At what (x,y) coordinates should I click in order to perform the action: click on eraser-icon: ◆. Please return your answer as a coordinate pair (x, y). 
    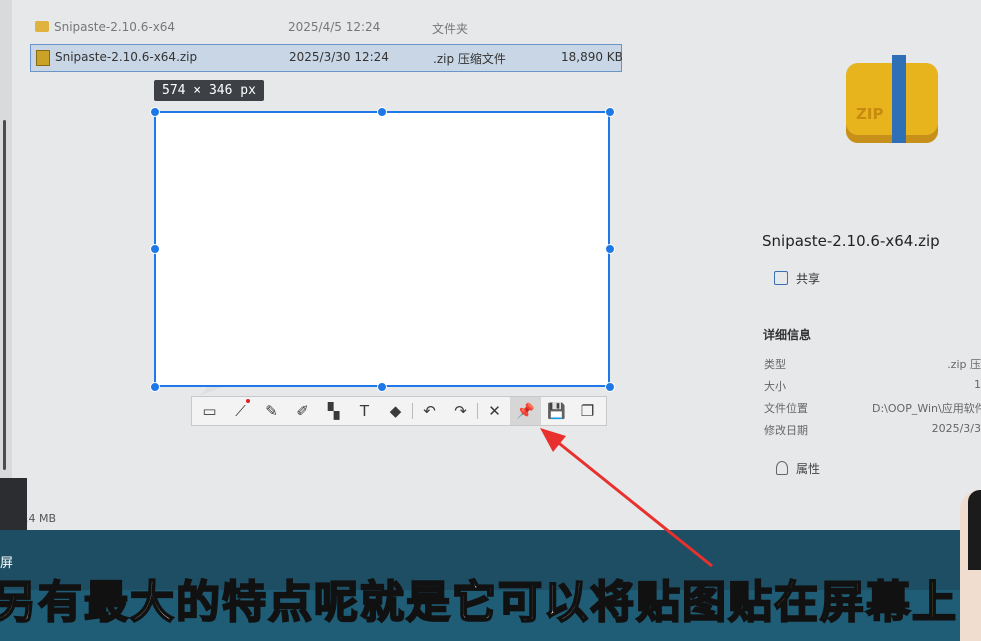
    Looking at the image, I should click on (395, 411).